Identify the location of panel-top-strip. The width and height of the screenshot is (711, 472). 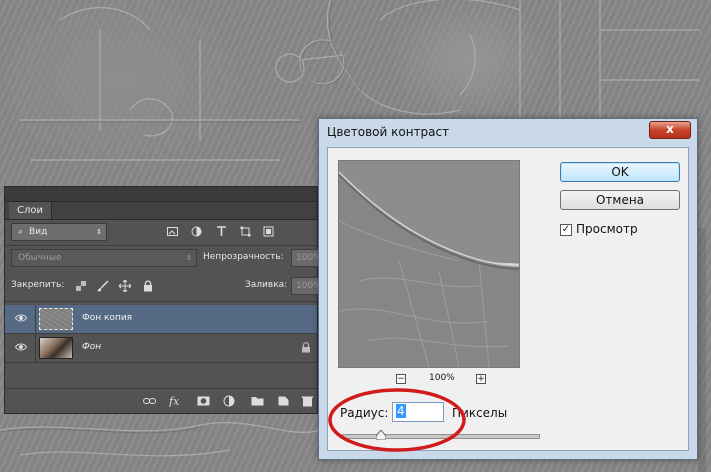
(161, 194).